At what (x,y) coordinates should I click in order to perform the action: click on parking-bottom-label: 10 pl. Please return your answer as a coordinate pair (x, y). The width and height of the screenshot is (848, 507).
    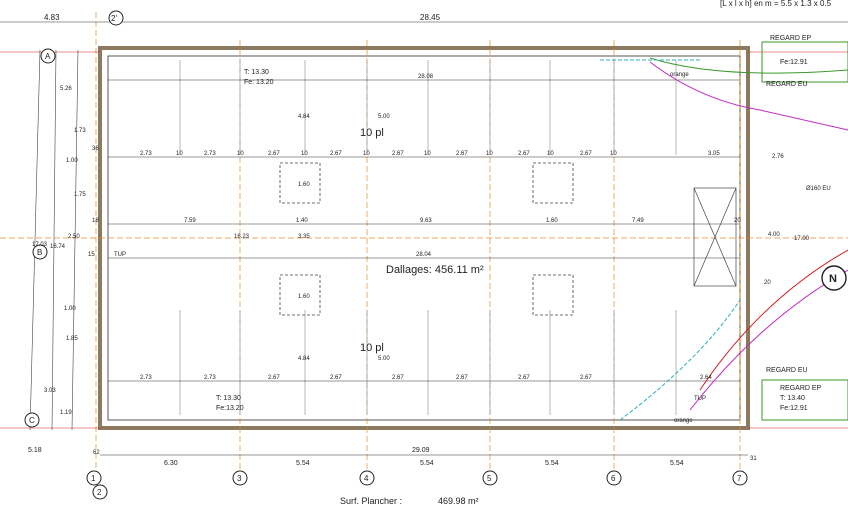
    Looking at the image, I should click on (372, 348).